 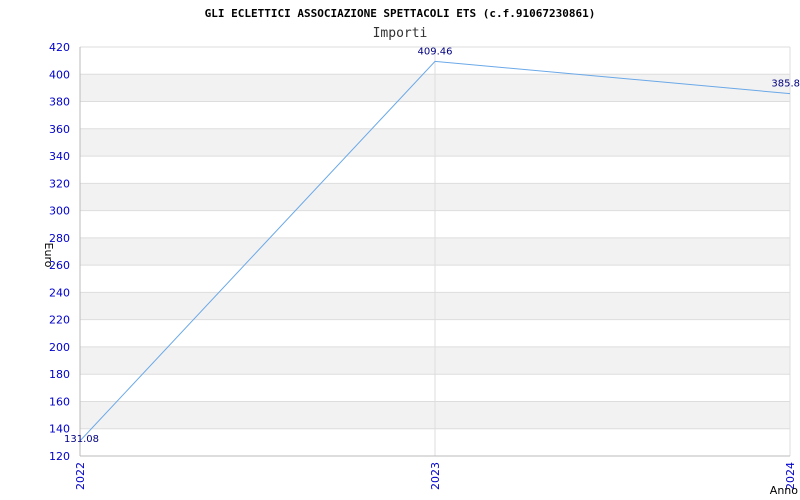 What do you see at coordinates (81, 439) in the screenshot?
I see `data-label: 131.08` at bounding box center [81, 439].